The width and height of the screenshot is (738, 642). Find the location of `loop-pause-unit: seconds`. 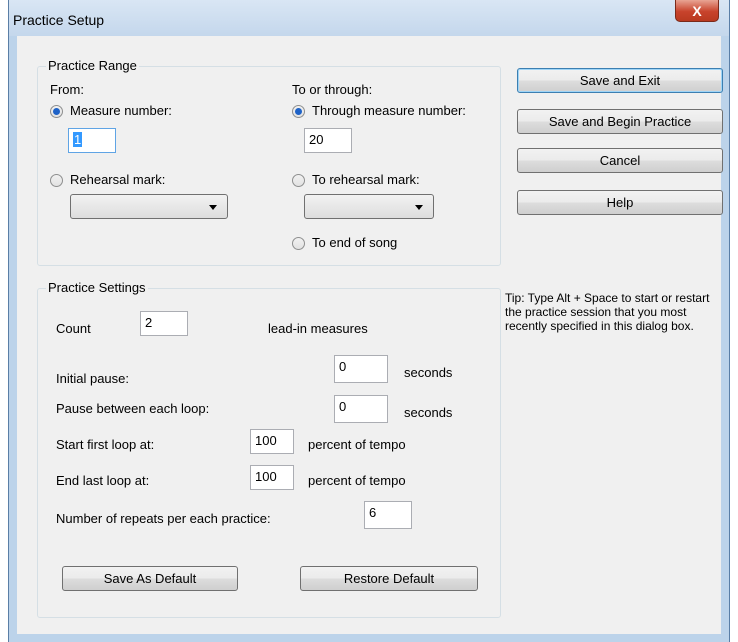

loop-pause-unit: seconds is located at coordinates (428, 412).